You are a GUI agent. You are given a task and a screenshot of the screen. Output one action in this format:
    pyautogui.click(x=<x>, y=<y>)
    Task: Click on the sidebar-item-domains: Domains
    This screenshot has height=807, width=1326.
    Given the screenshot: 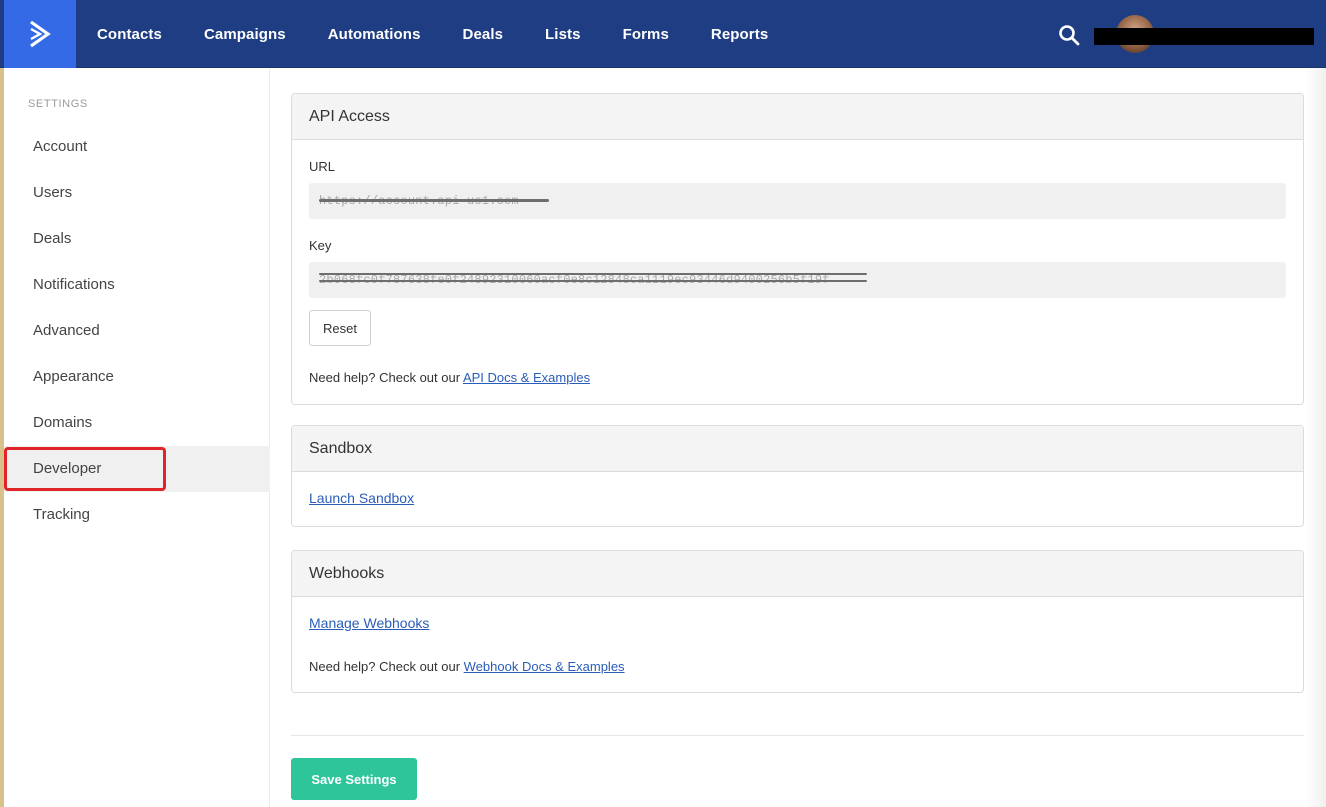 What is the action you would take?
    pyautogui.click(x=137, y=423)
    